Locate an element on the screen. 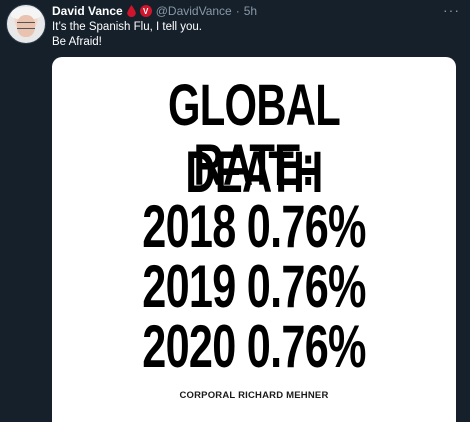 The width and height of the screenshot is (470, 422). author-name: David Vance is located at coordinates (87, 11).